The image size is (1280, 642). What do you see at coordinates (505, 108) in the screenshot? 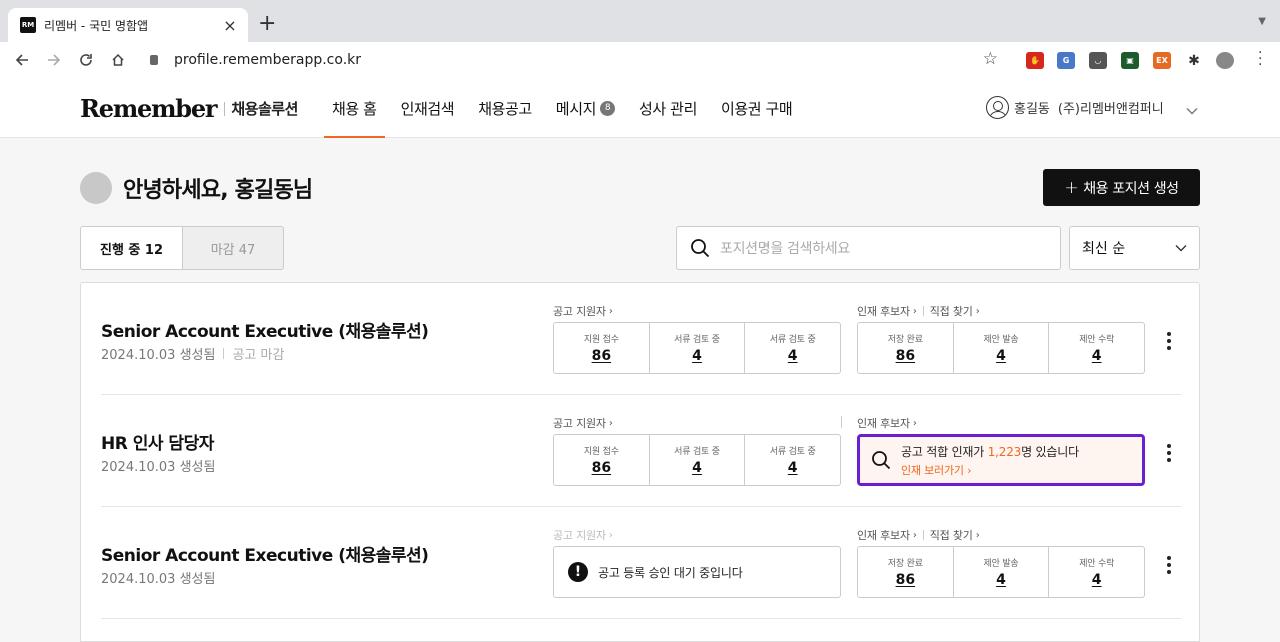
I see `nav-job-posts: 채용공고` at bounding box center [505, 108].